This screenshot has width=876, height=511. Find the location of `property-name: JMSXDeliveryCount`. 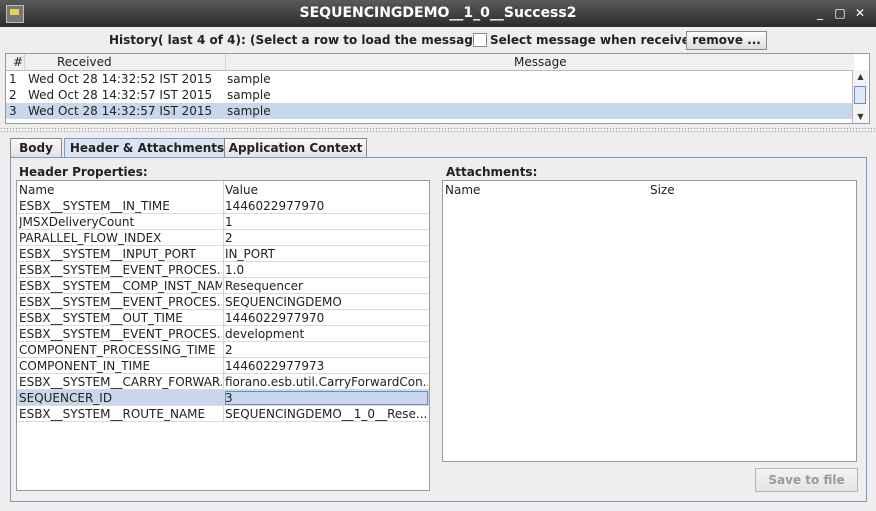

property-name: JMSXDeliveryCount is located at coordinates (77, 222).